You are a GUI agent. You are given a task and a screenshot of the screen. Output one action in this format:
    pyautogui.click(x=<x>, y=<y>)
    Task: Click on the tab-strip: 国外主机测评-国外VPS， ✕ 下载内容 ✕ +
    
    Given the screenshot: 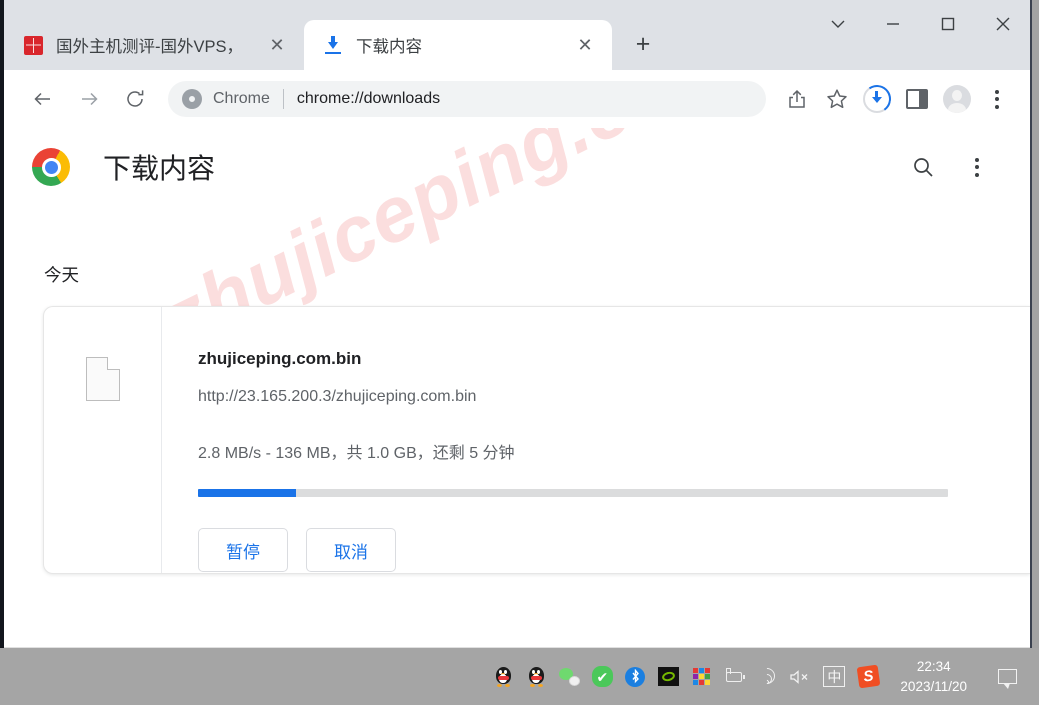 What is the action you would take?
    pyautogui.click(x=517, y=35)
    